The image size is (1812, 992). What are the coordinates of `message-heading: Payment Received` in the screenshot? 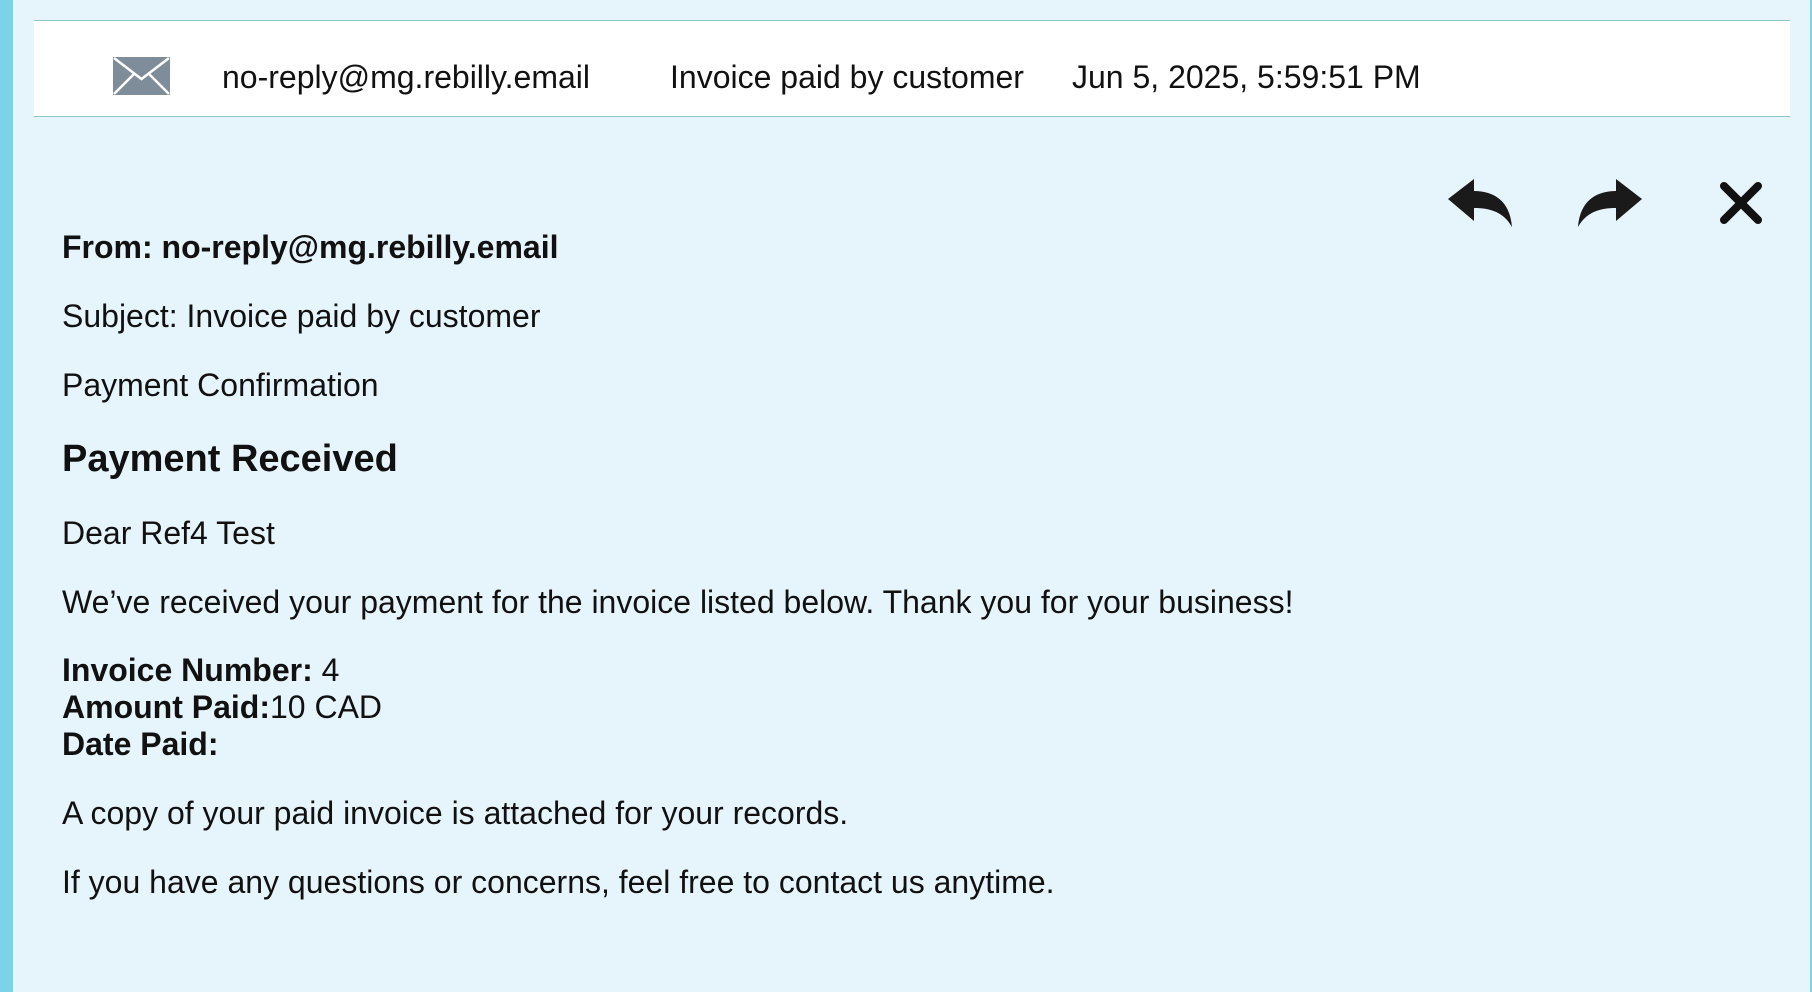 It's located at (230, 459).